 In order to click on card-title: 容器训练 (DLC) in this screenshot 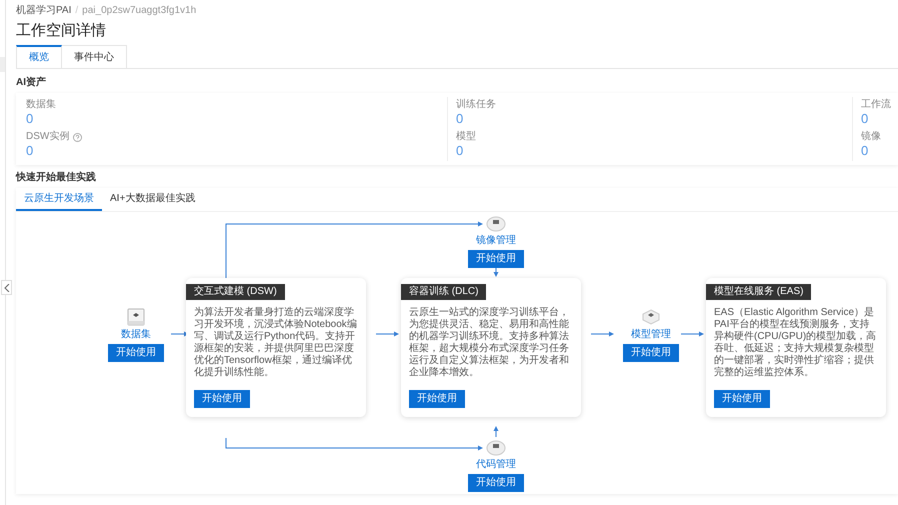, I will do `click(443, 292)`.